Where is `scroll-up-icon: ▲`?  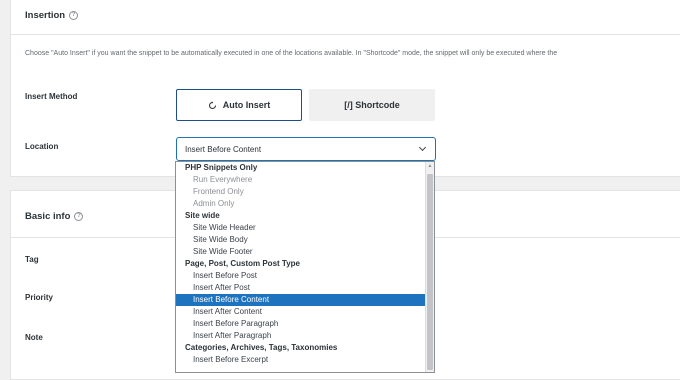 scroll-up-icon: ▲ is located at coordinates (430, 166).